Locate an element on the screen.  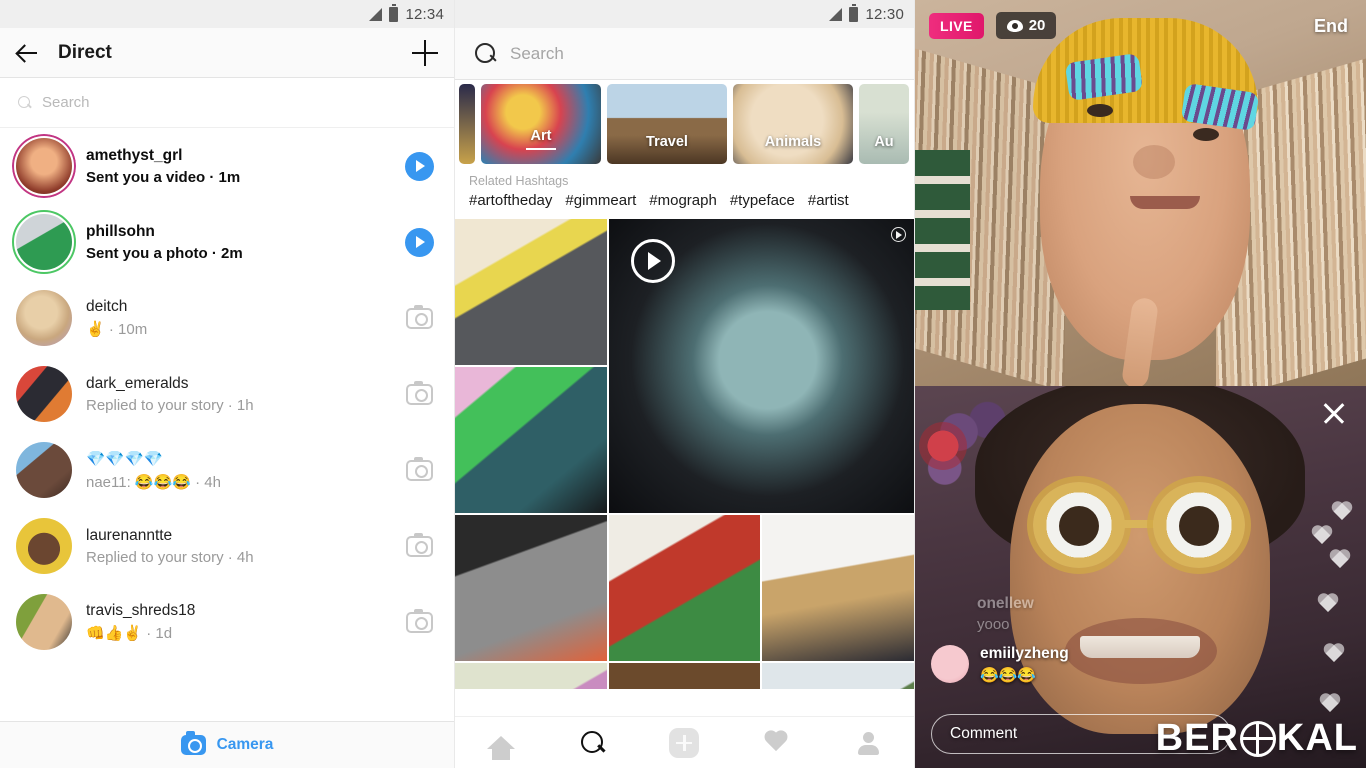
list-item: dark_emeralds Replied to your story · 1h is located at coordinates (227, 394).